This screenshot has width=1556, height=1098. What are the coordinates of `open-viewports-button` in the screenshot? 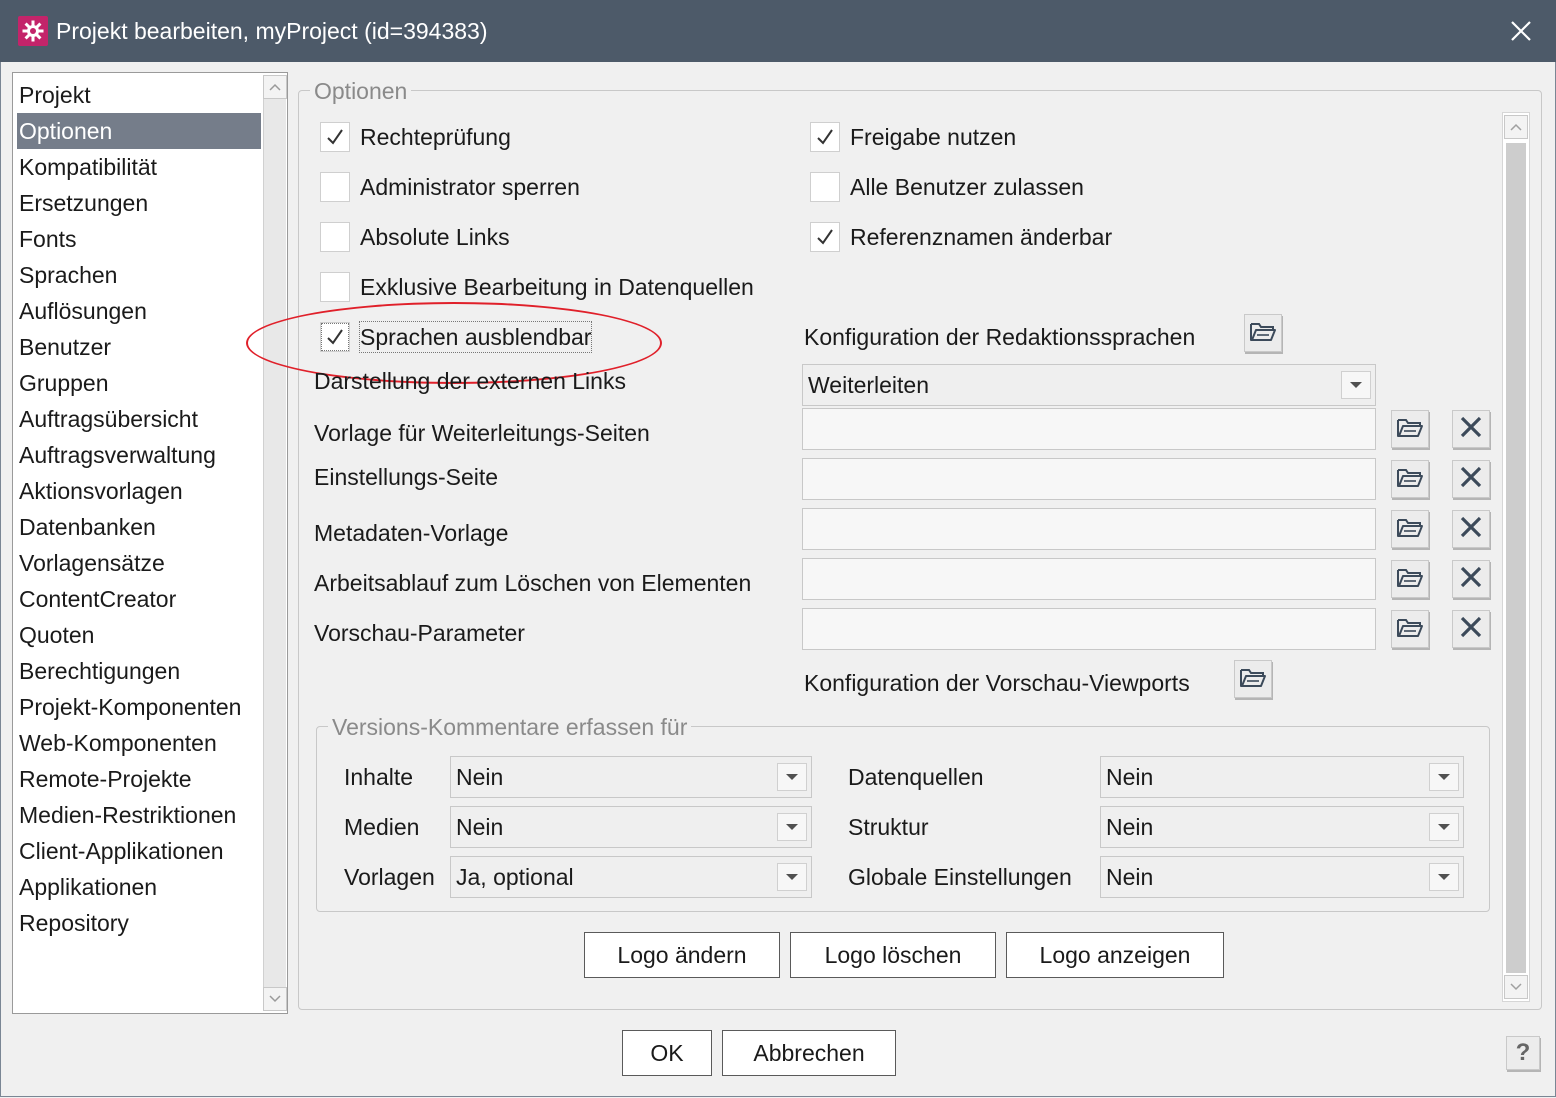 It's located at (1253, 679).